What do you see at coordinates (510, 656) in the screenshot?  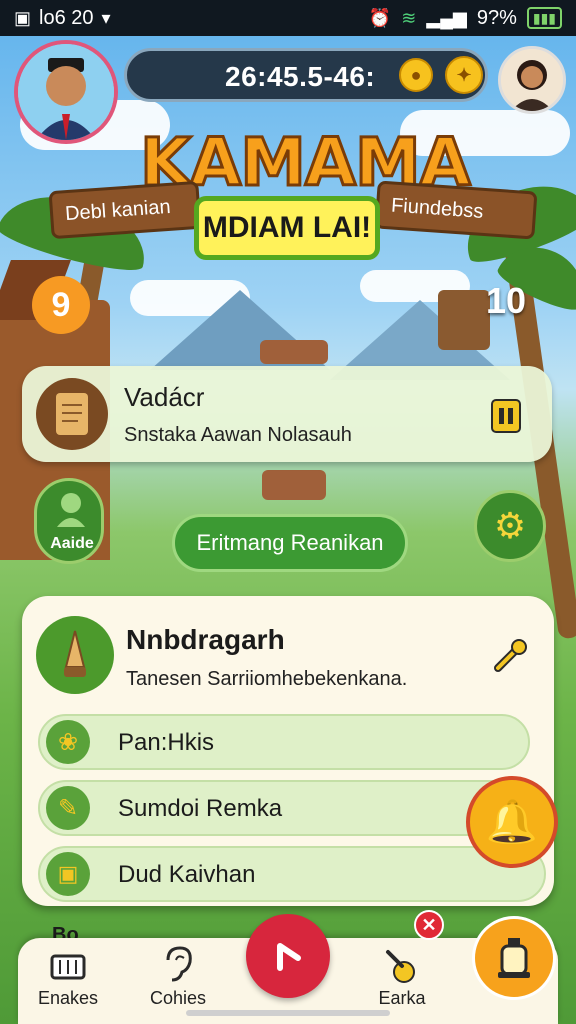 I see `wrench-icon` at bounding box center [510, 656].